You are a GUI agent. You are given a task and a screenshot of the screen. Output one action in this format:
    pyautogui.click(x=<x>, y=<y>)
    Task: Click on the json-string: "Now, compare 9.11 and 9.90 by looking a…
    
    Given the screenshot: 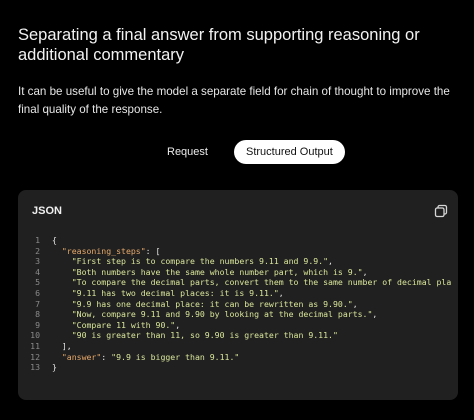 What is the action you would take?
    pyautogui.click(x=222, y=314)
    